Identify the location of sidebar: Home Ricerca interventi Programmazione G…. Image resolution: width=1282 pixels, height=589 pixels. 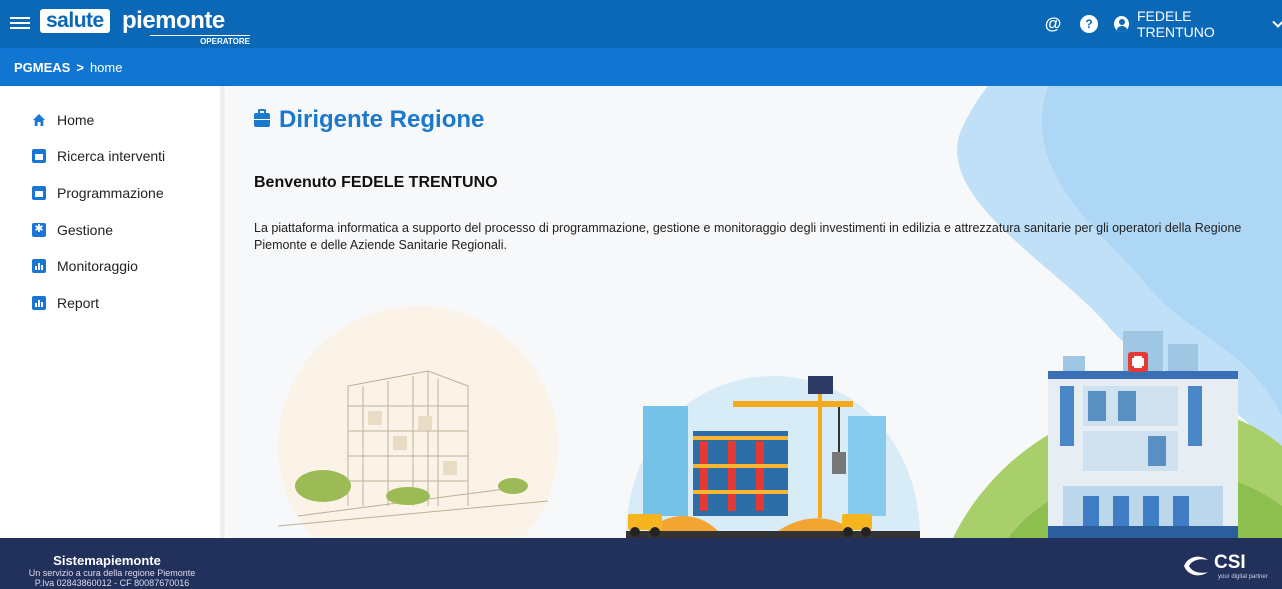
(112, 312).